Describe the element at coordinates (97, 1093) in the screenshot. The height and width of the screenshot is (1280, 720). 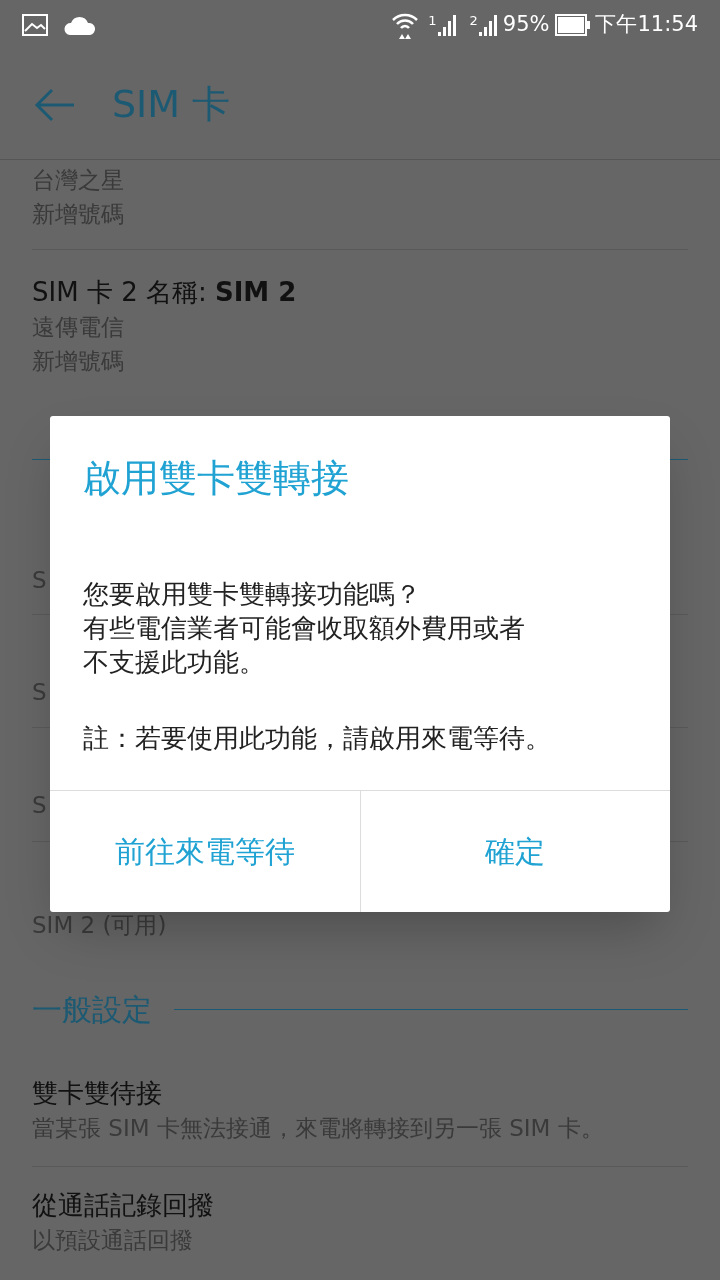
I see `item-title: 雙卡雙待接` at that location.